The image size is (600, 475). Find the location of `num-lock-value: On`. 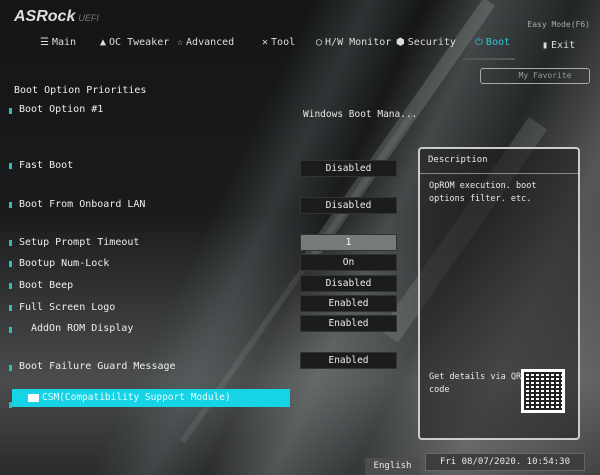

num-lock-value: On is located at coordinates (348, 262).